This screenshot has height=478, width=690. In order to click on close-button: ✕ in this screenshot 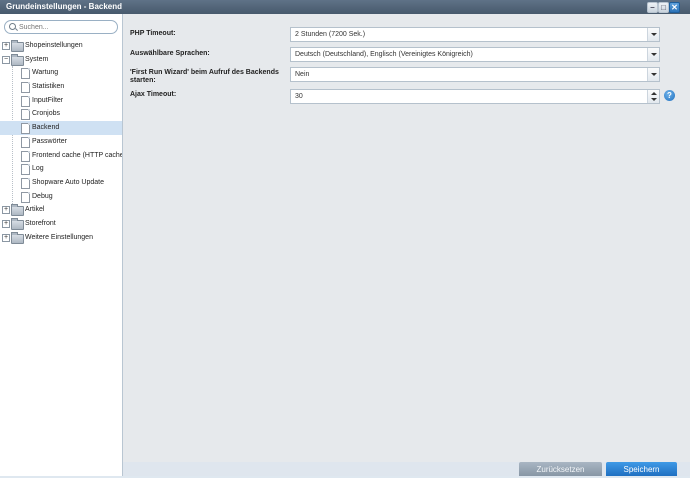, I will do `click(674, 7)`.